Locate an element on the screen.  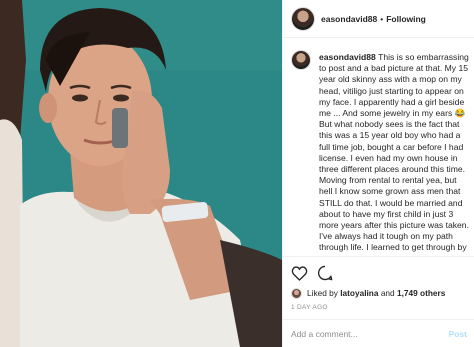
post-header: easondavid88 • Following is located at coordinates (378, 19).